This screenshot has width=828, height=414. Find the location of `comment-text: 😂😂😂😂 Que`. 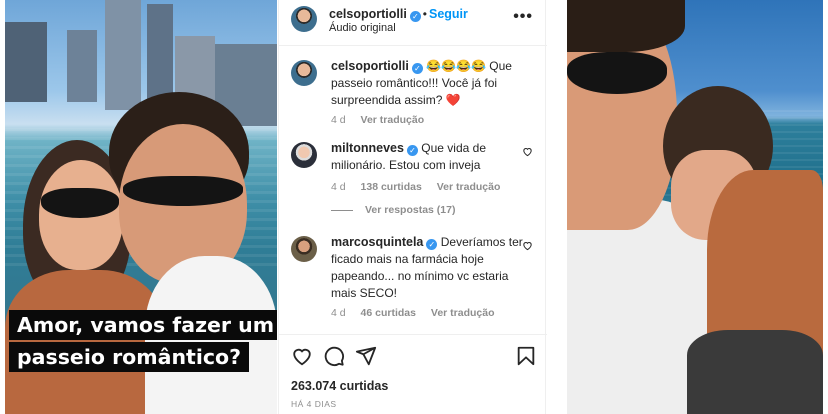

comment-text: 😂😂😂😂 Que is located at coordinates (469, 66).